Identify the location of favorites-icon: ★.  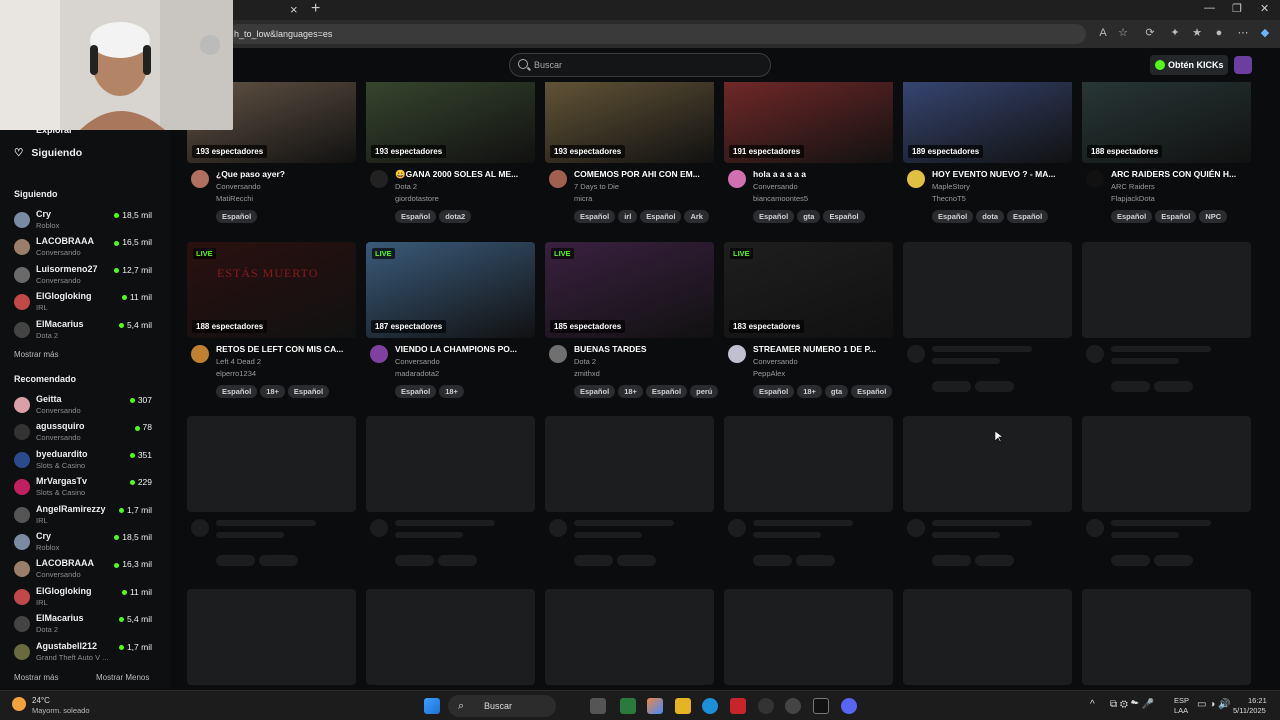
(1197, 33).